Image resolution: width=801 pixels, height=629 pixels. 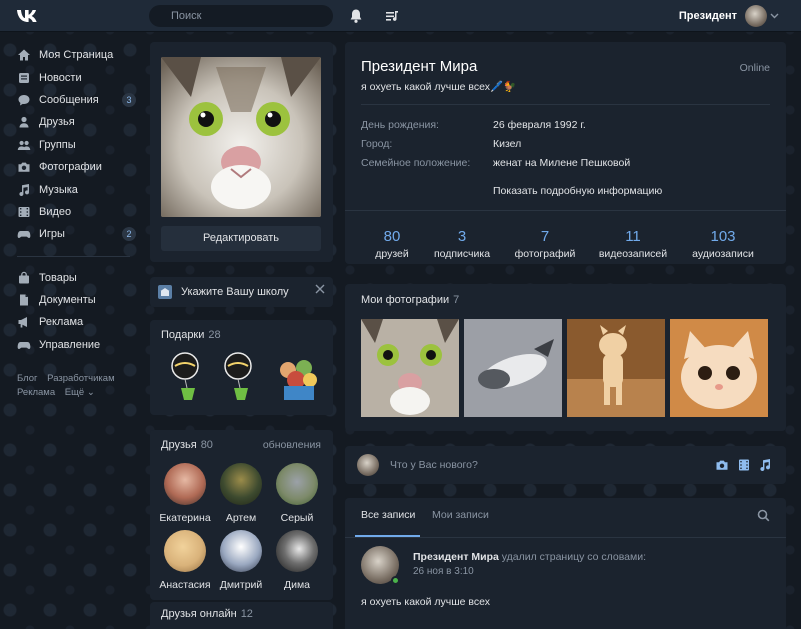 What do you see at coordinates (24, 77) in the screenshot?
I see `news-icon` at bounding box center [24, 77].